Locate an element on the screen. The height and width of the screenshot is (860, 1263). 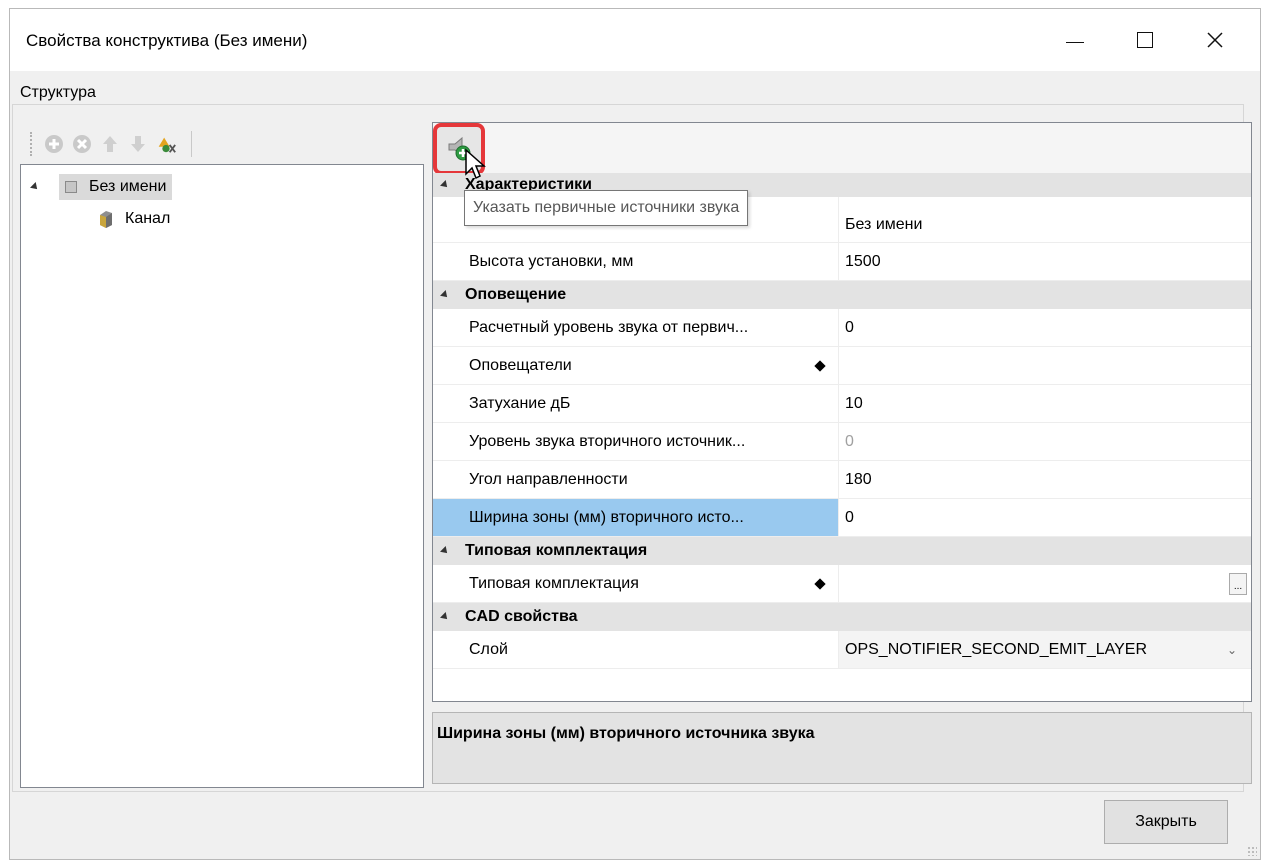
add-equipment-button is located at coordinates (166, 144).